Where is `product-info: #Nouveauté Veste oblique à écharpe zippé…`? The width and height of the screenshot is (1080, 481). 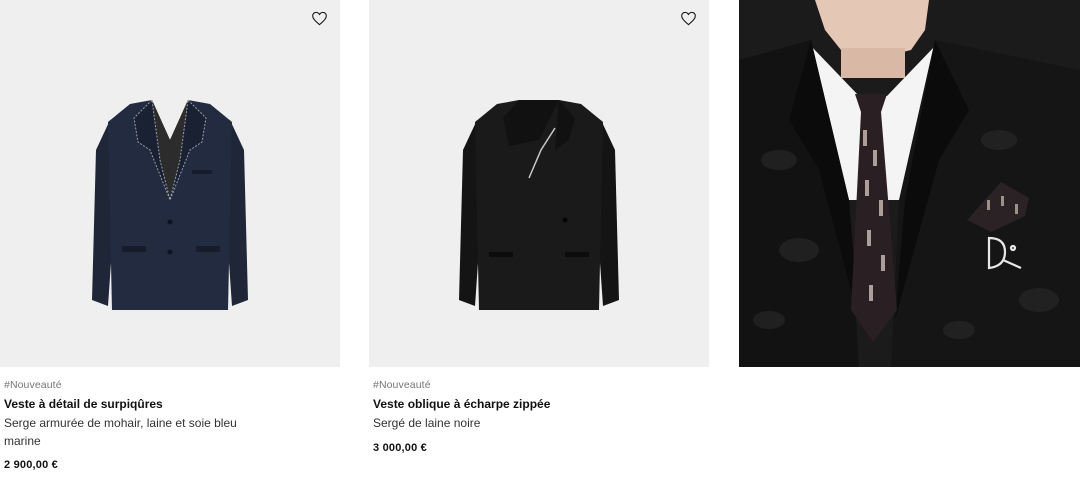 product-info: #Nouveauté Veste oblique à écharpe zippé… is located at coordinates (539, 410).